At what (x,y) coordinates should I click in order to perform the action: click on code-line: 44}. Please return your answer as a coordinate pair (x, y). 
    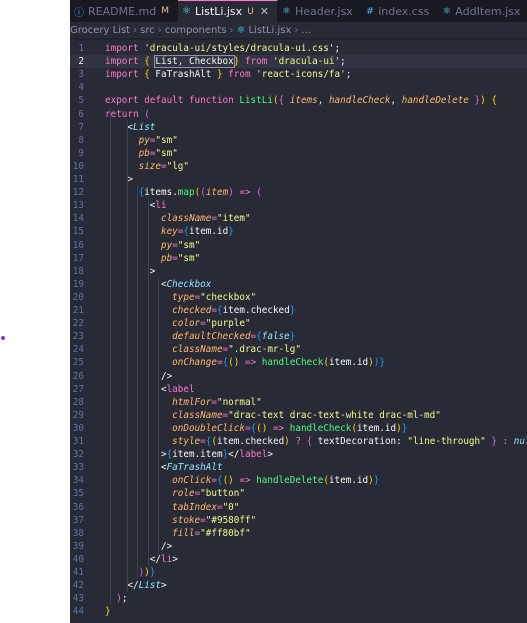
    Looking at the image, I should click on (298, 611).